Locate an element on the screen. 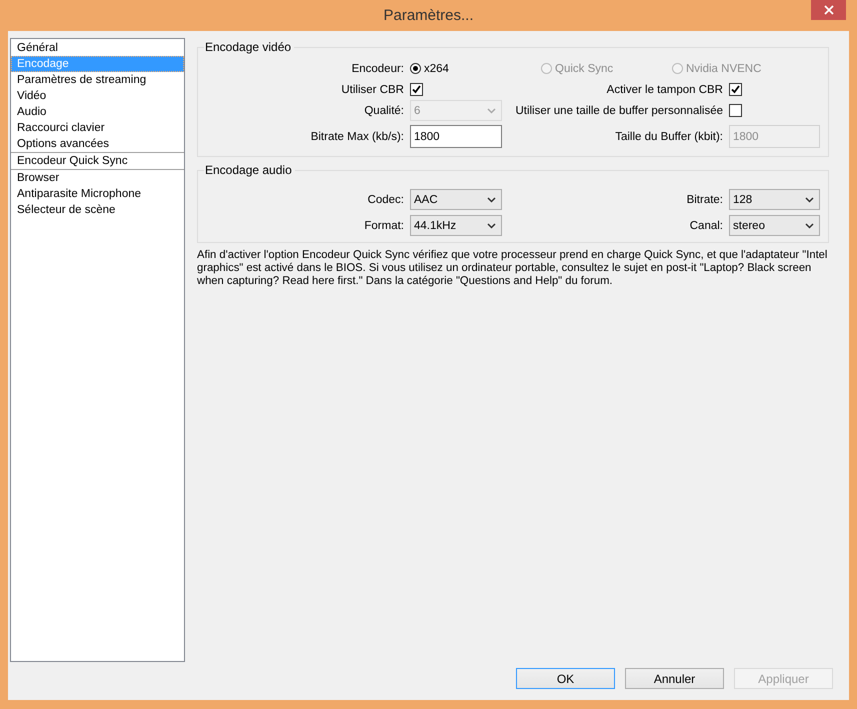 This screenshot has height=709, width=857. field-label: Format: is located at coordinates (383, 226).